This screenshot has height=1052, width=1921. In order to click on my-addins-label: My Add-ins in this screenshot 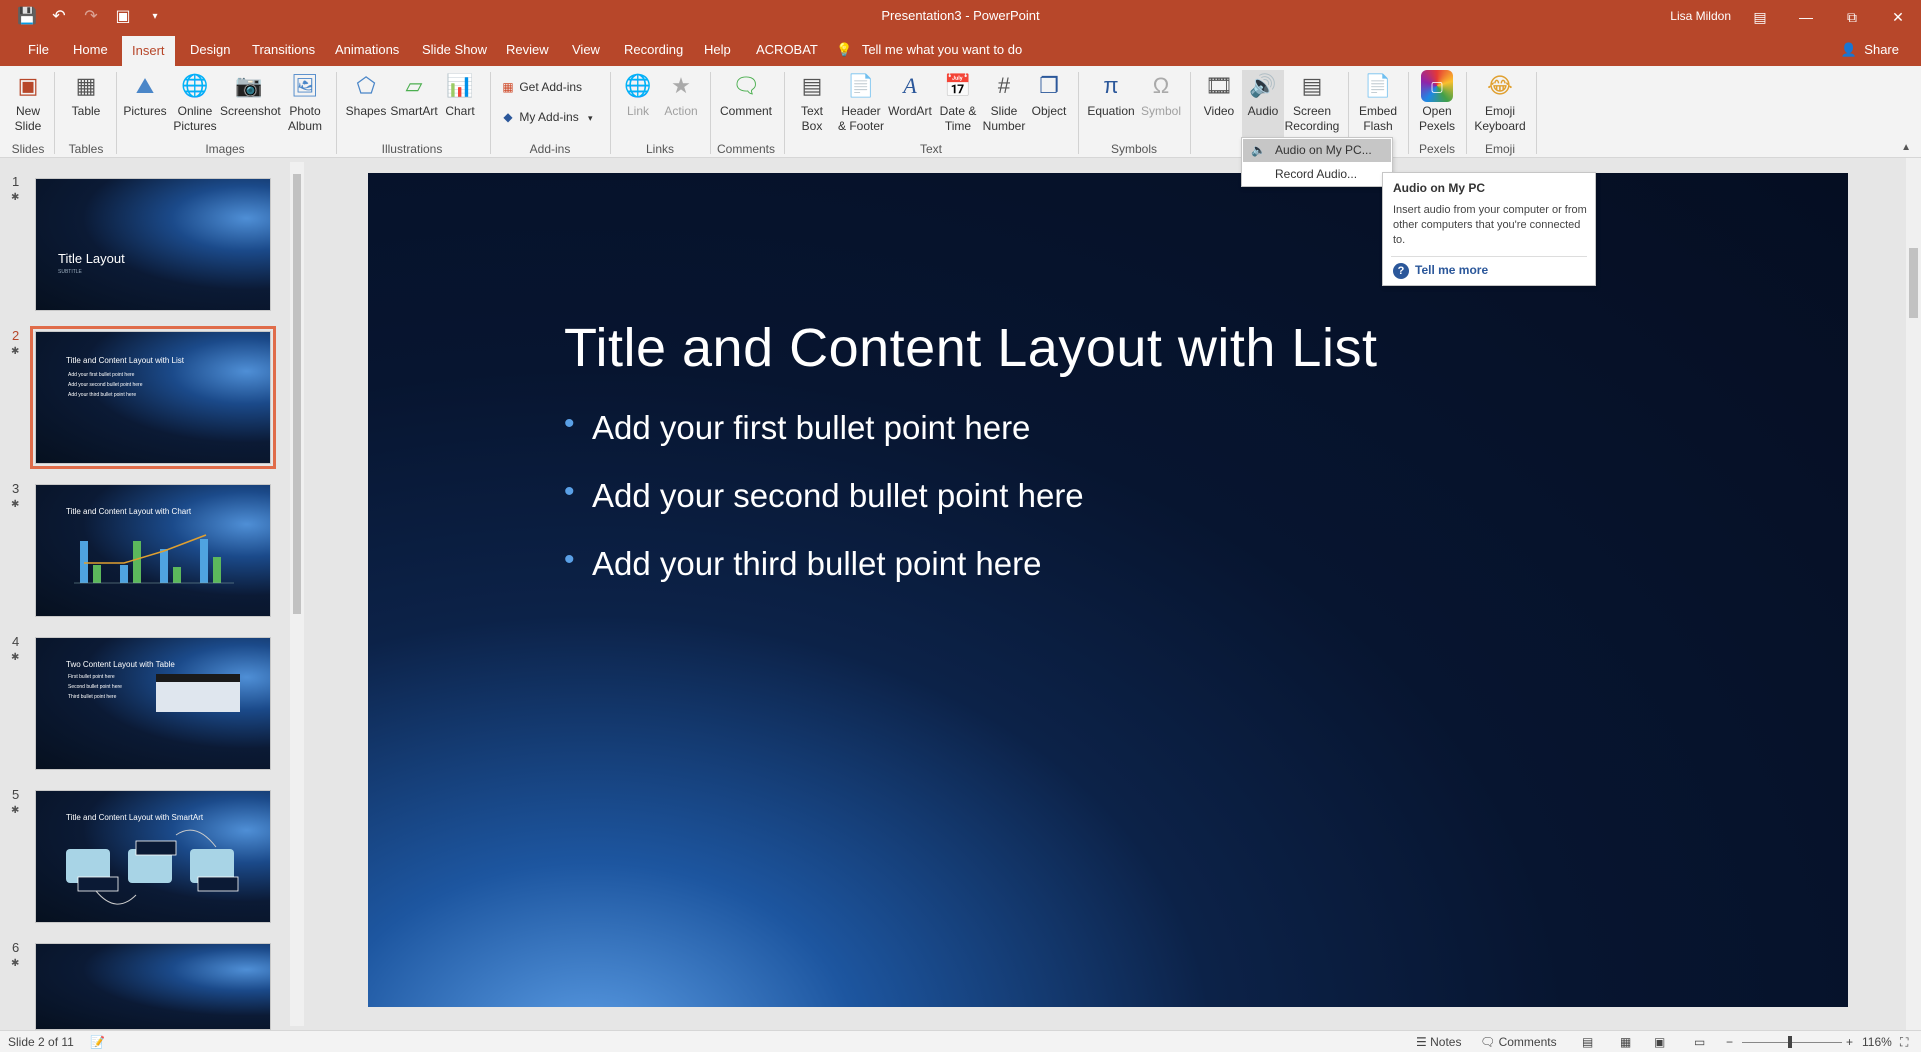, I will do `click(549, 117)`.